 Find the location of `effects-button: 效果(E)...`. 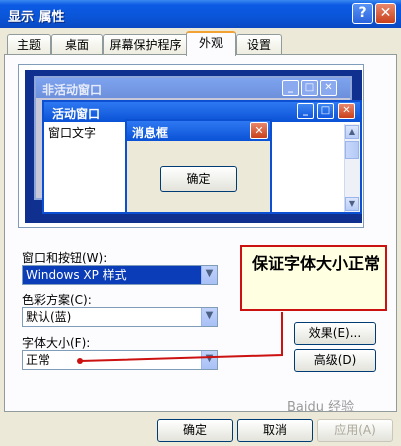

effects-button: 效果(E)... is located at coordinates (335, 333).